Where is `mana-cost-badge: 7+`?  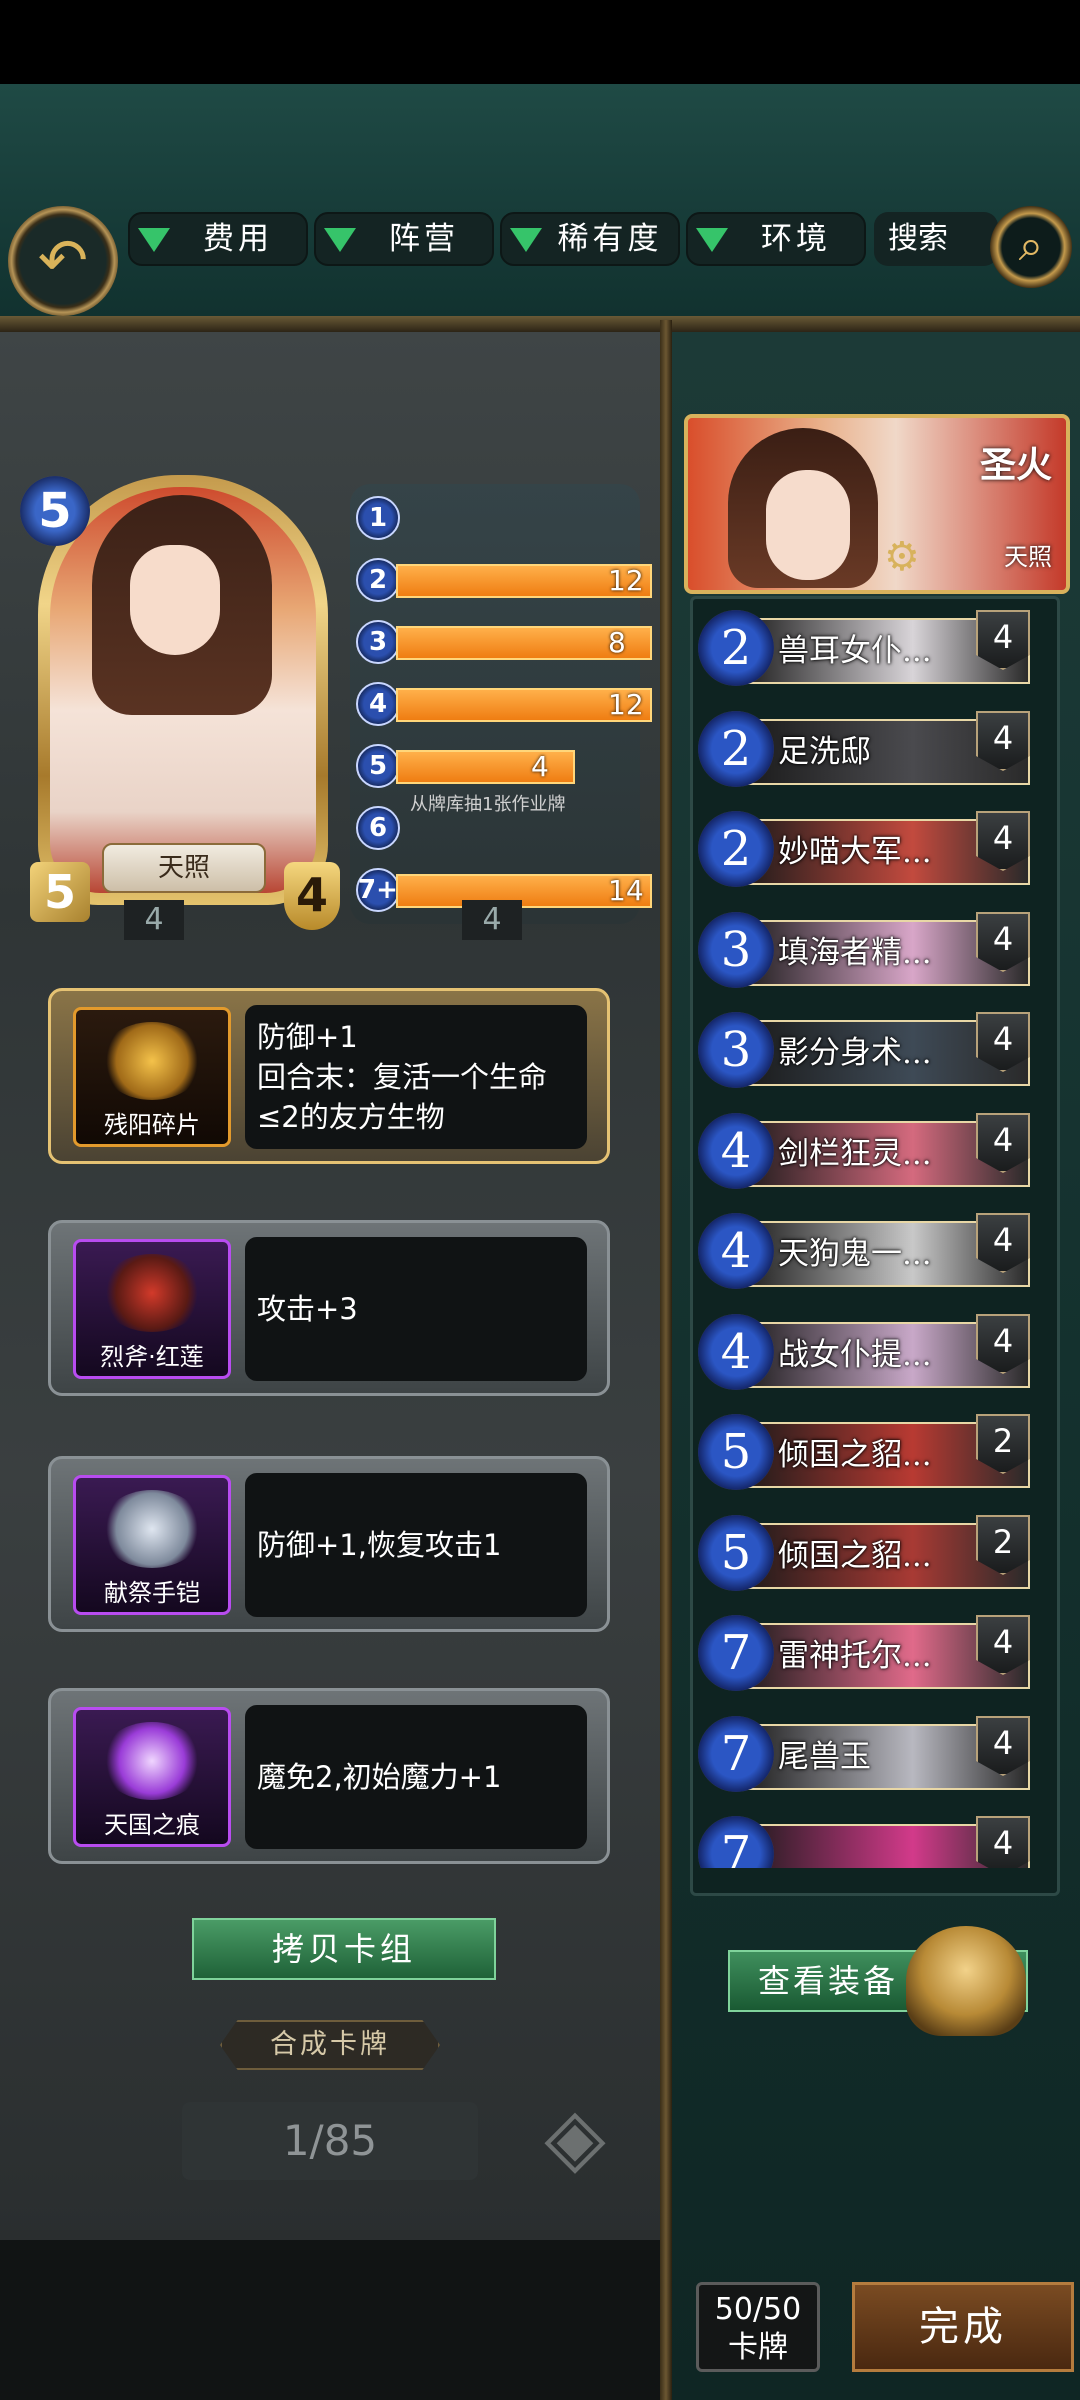
mana-cost-badge: 7+ is located at coordinates (378, 890).